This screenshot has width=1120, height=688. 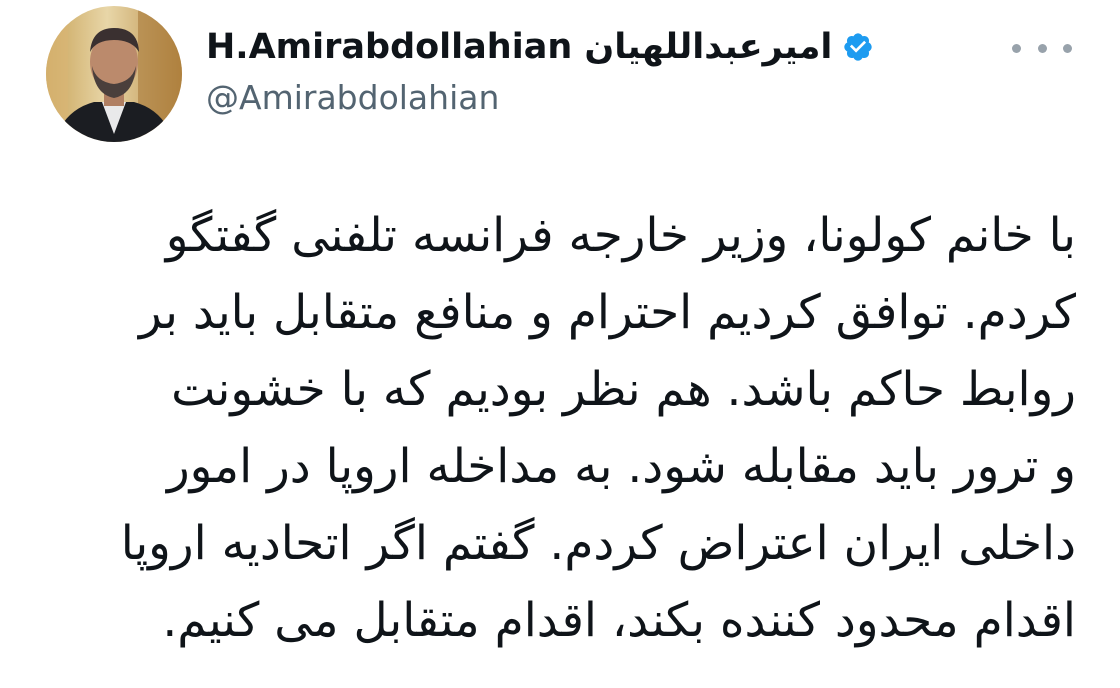 I want to click on user-handle: @Amirabdolahian, so click(x=586, y=97).